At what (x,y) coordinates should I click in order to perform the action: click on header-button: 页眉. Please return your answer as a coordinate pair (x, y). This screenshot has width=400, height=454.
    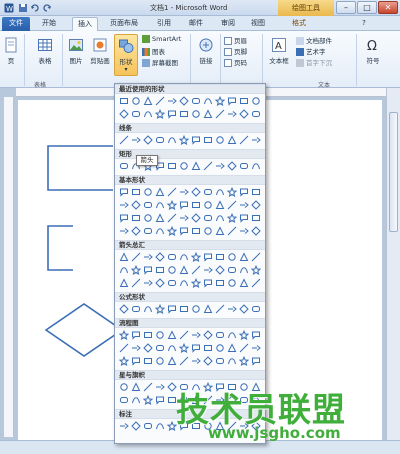
    Looking at the image, I should click on (235, 40).